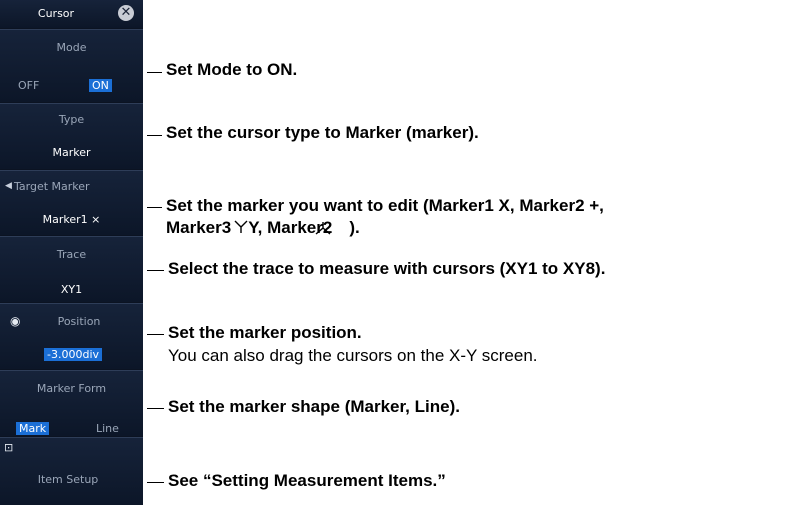 The image size is (788, 505). What do you see at coordinates (241, 226) in the screenshot?
I see `marker3-shape-icon` at bounding box center [241, 226].